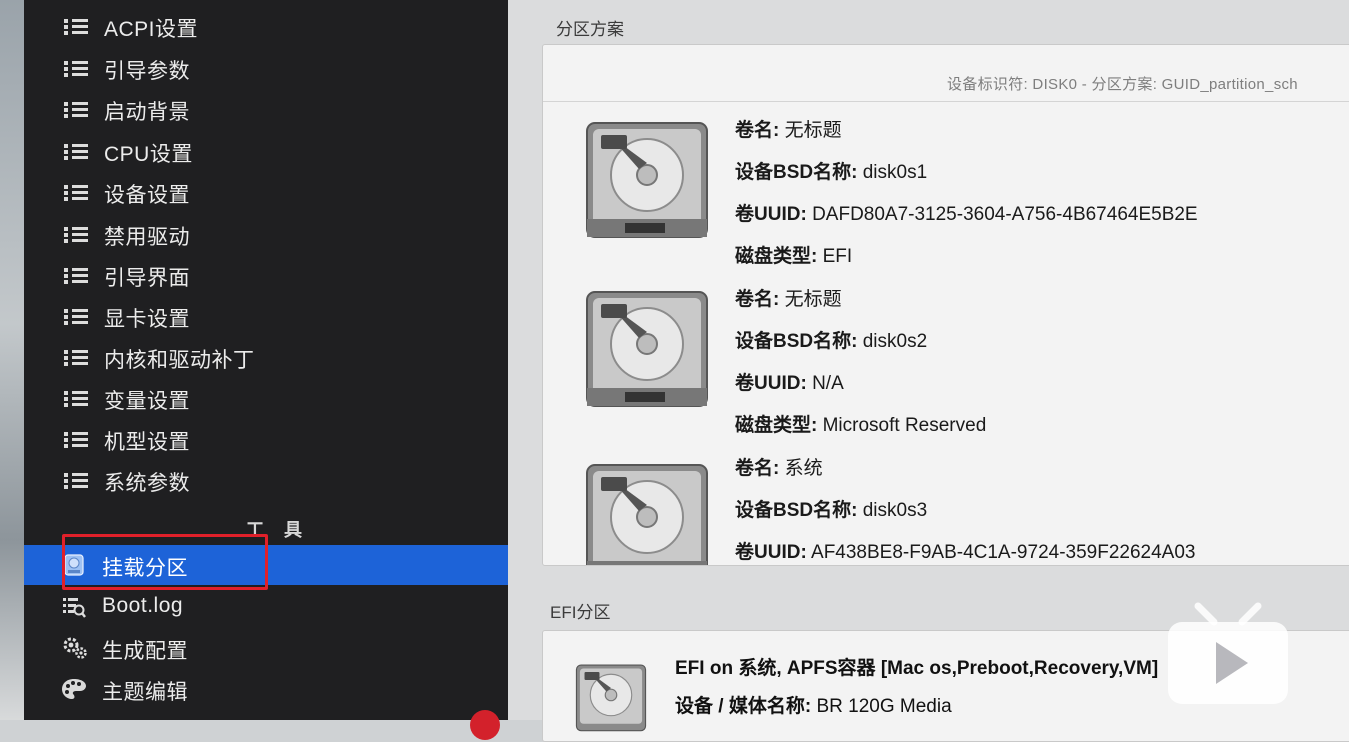 The height and width of the screenshot is (742, 1349). I want to click on sidebar-item-boot-log: Boot.log, so click(266, 607).